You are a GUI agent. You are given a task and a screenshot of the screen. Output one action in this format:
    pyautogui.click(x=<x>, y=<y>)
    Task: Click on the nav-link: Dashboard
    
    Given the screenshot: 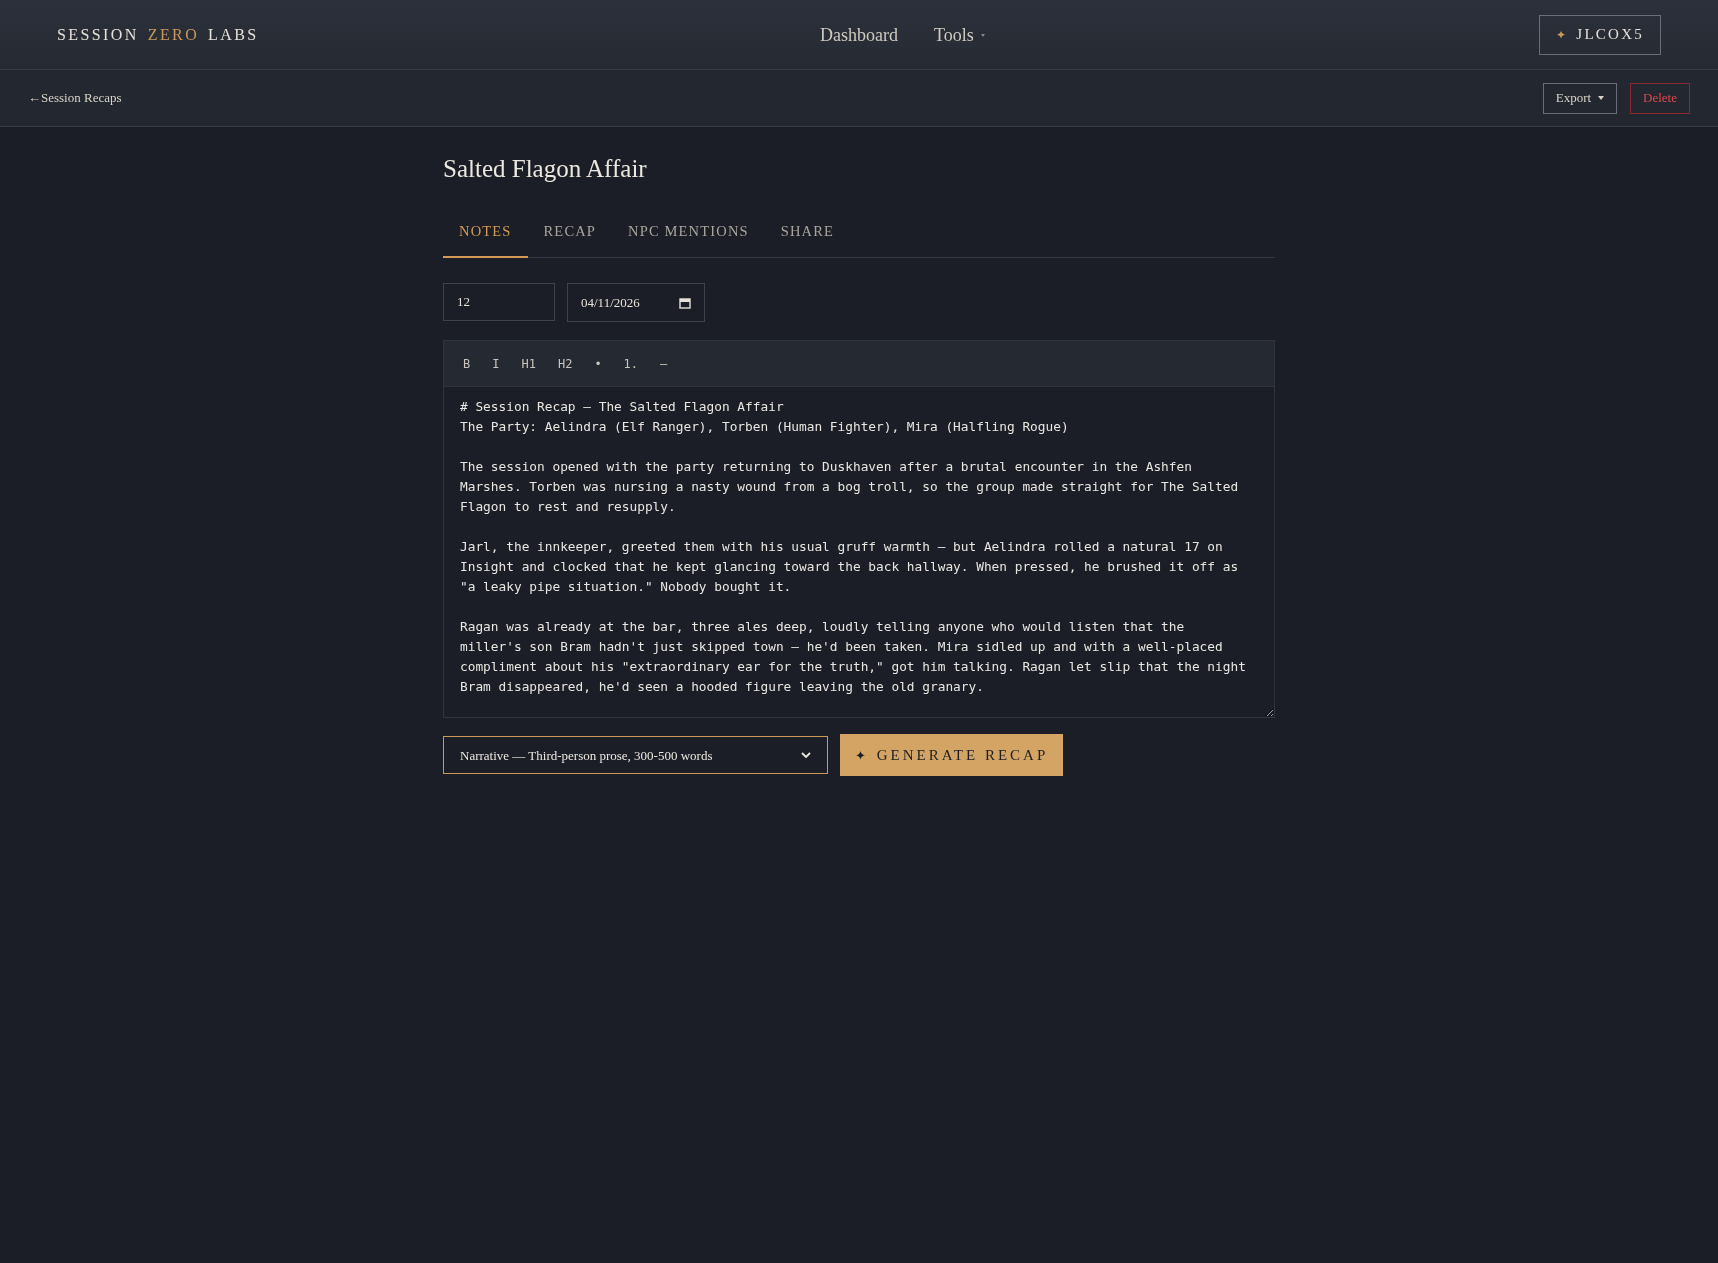 What is the action you would take?
    pyautogui.click(x=859, y=35)
    